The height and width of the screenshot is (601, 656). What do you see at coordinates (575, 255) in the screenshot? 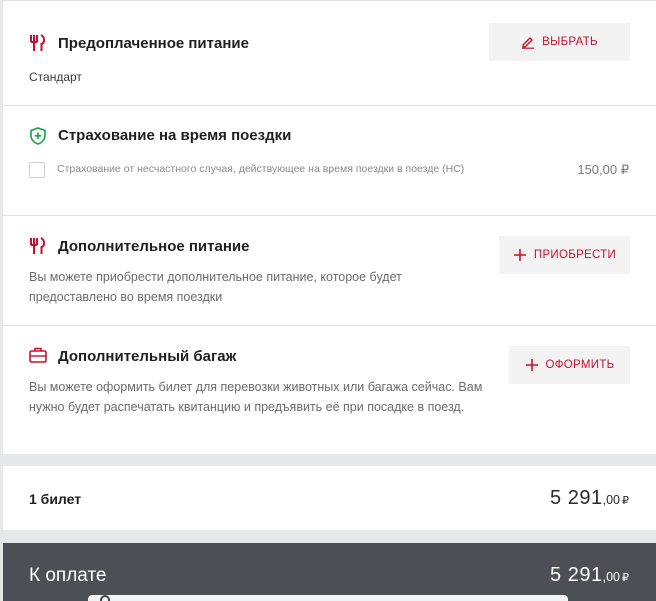
I see `buy-extra-meal-label: ПРИОБРЕСТИ` at bounding box center [575, 255].